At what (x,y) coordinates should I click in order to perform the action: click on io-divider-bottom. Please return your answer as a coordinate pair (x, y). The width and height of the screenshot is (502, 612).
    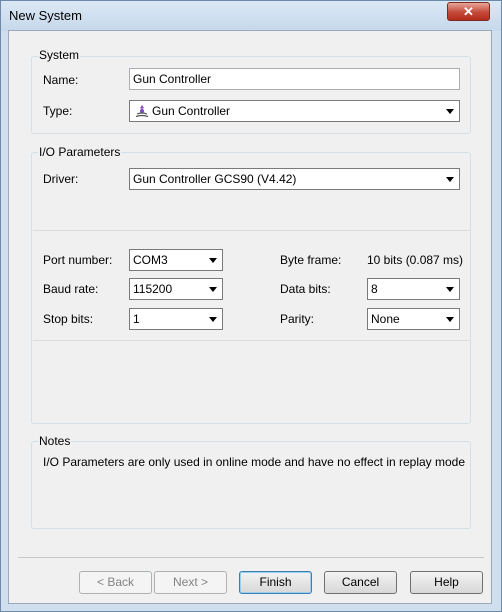
    Looking at the image, I should click on (251, 340).